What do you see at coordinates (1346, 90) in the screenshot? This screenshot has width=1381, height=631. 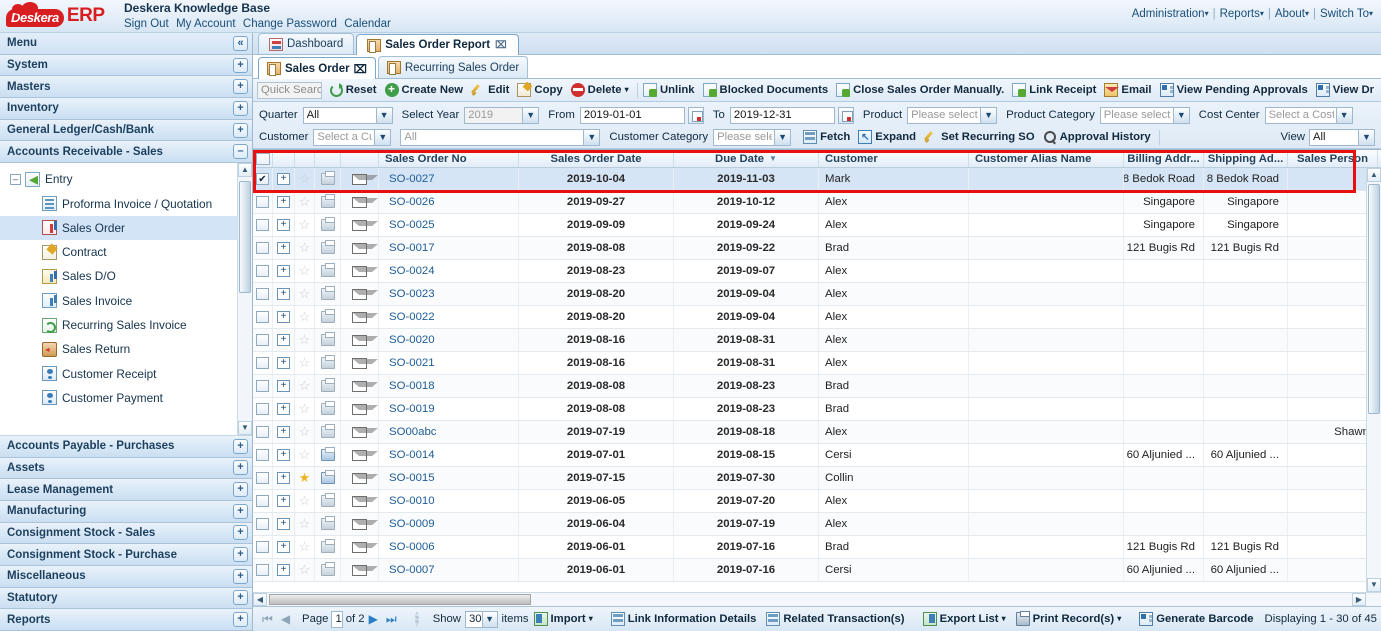 I see `view-draft-button: View Dr` at bounding box center [1346, 90].